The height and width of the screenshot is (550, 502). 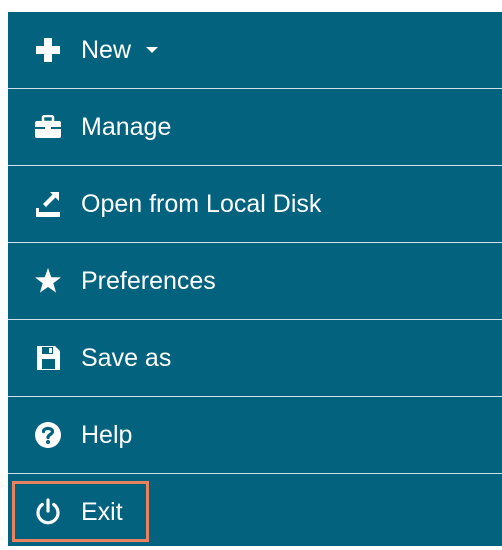 What do you see at coordinates (126, 358) in the screenshot?
I see `menu-item-label: Save as` at bounding box center [126, 358].